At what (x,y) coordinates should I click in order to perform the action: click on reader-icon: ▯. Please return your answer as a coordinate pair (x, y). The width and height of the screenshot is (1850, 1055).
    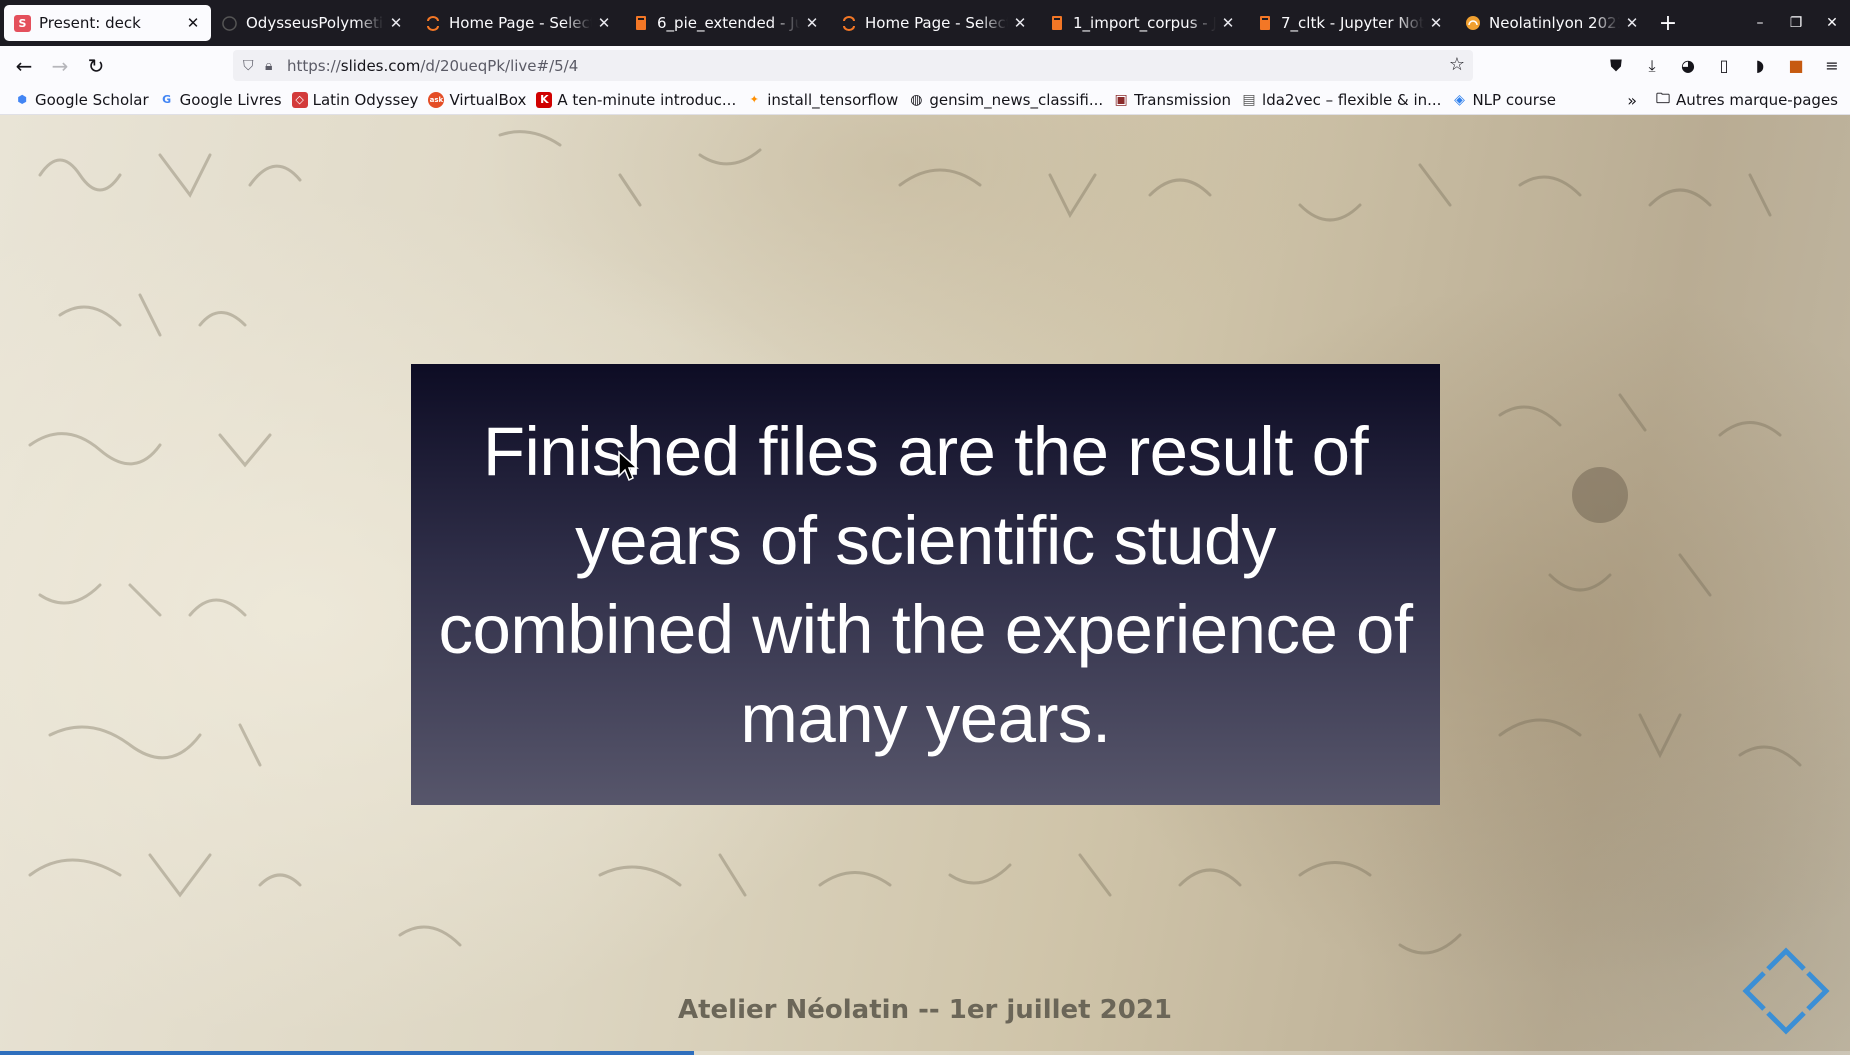
    Looking at the image, I should click on (1724, 65).